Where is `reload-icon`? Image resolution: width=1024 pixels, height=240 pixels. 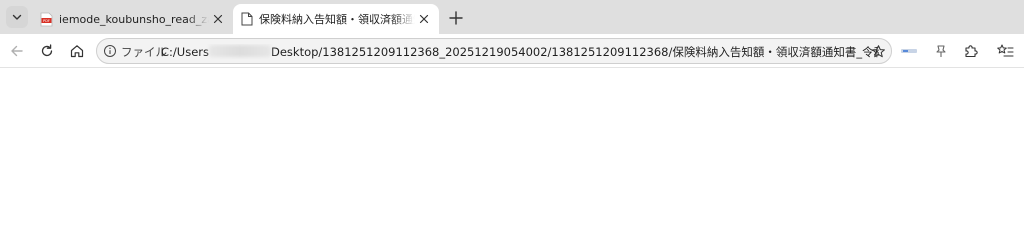
reload-icon is located at coordinates (47, 50).